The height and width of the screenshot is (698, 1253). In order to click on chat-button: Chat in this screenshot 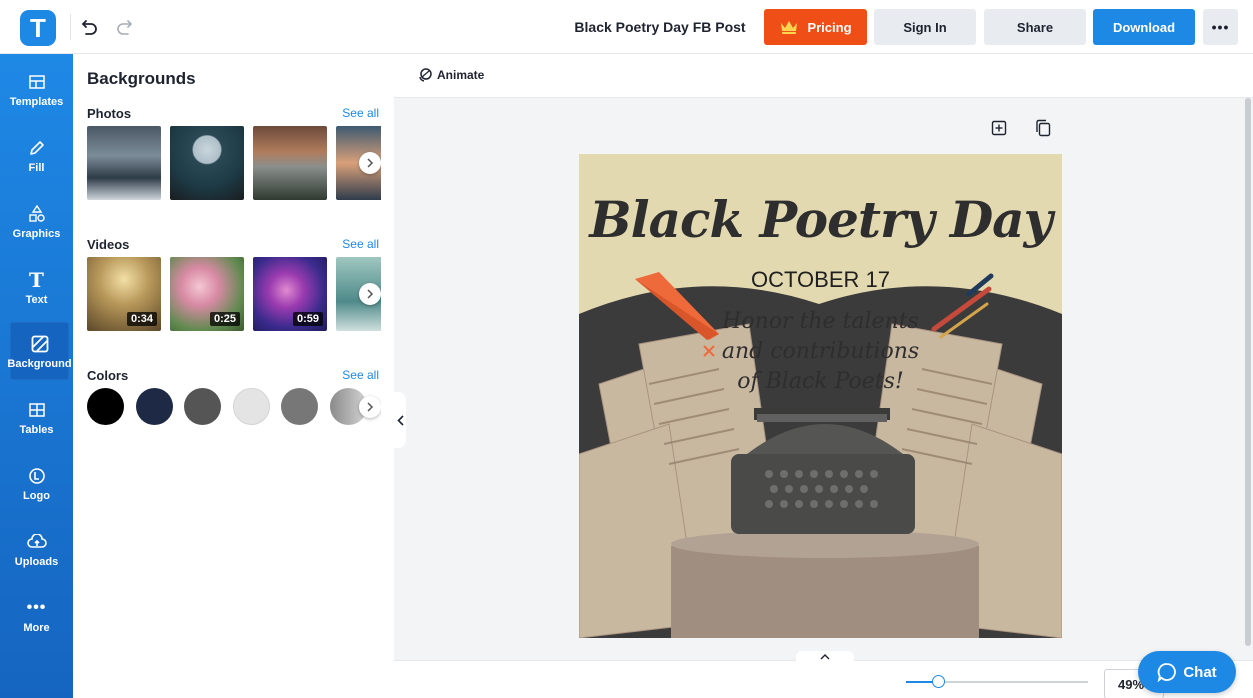, I will do `click(1187, 672)`.